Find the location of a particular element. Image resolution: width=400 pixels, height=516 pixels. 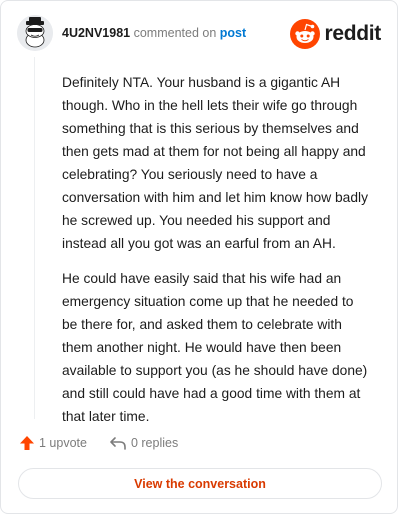

commented-on-text: commented on is located at coordinates (175, 33).